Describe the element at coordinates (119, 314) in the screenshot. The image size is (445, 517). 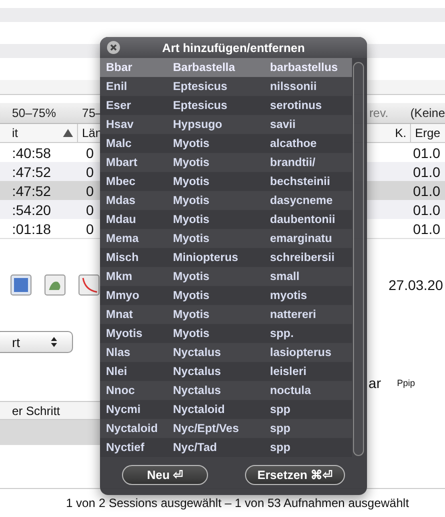
I see `code-cell-text: Mnat` at that location.